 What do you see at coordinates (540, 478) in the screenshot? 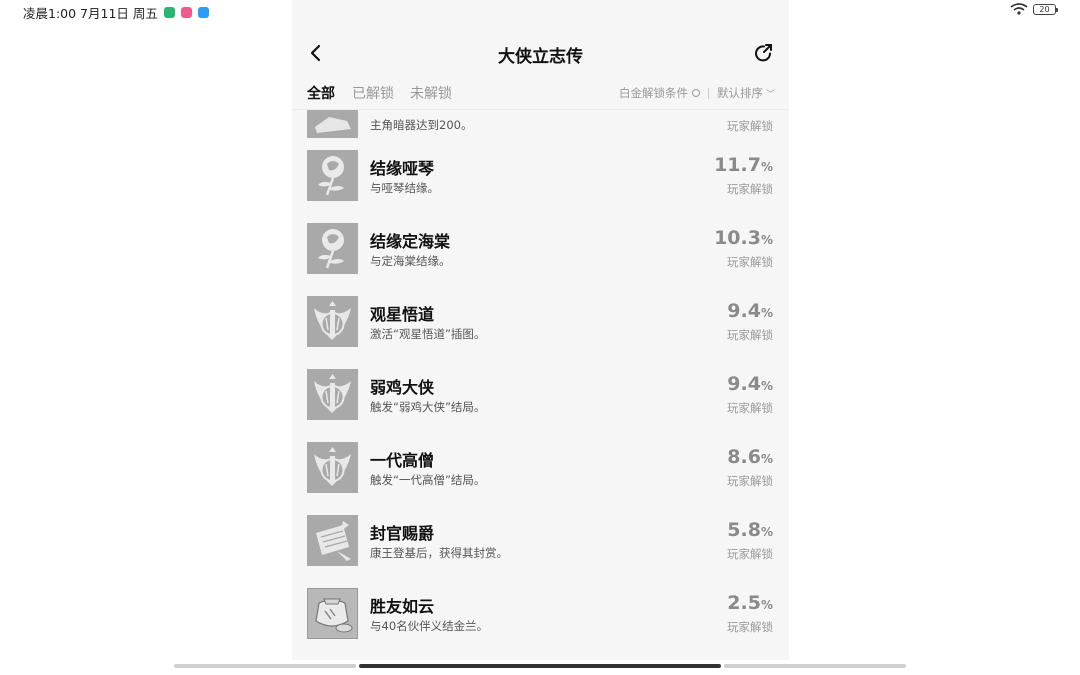
I see `achievement-row: 一代高僧触发“一代高僧”结局。 8.6% 玩家解锁` at bounding box center [540, 478].